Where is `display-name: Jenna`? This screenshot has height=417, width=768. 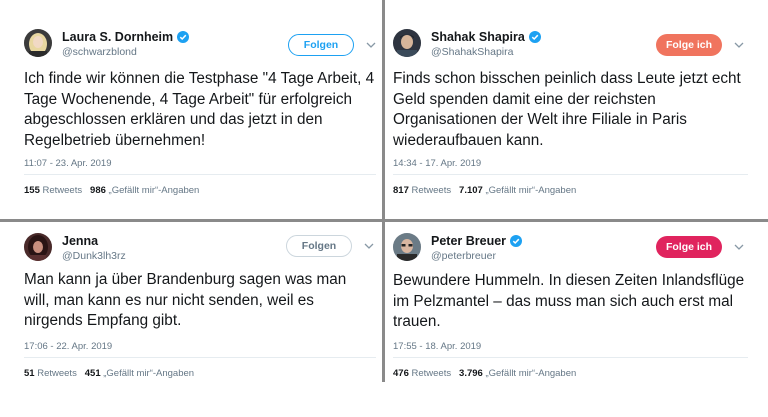 display-name: Jenna is located at coordinates (80, 241).